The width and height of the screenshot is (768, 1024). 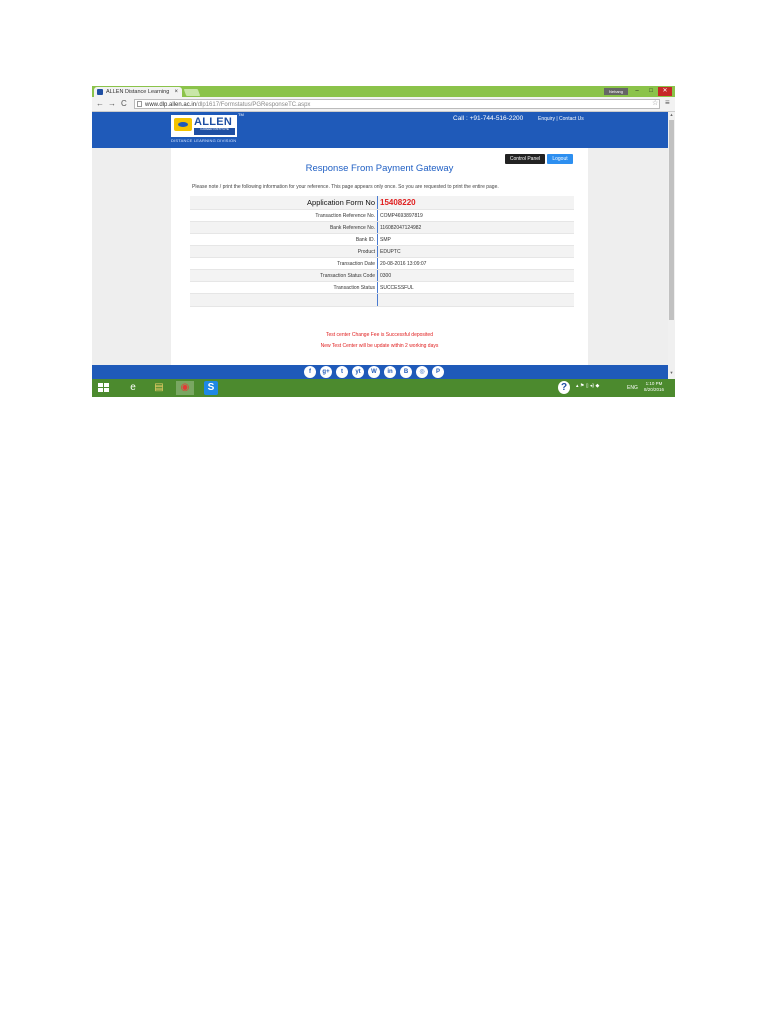 I want to click on row-label: Transaction Status, so click(x=284, y=287).